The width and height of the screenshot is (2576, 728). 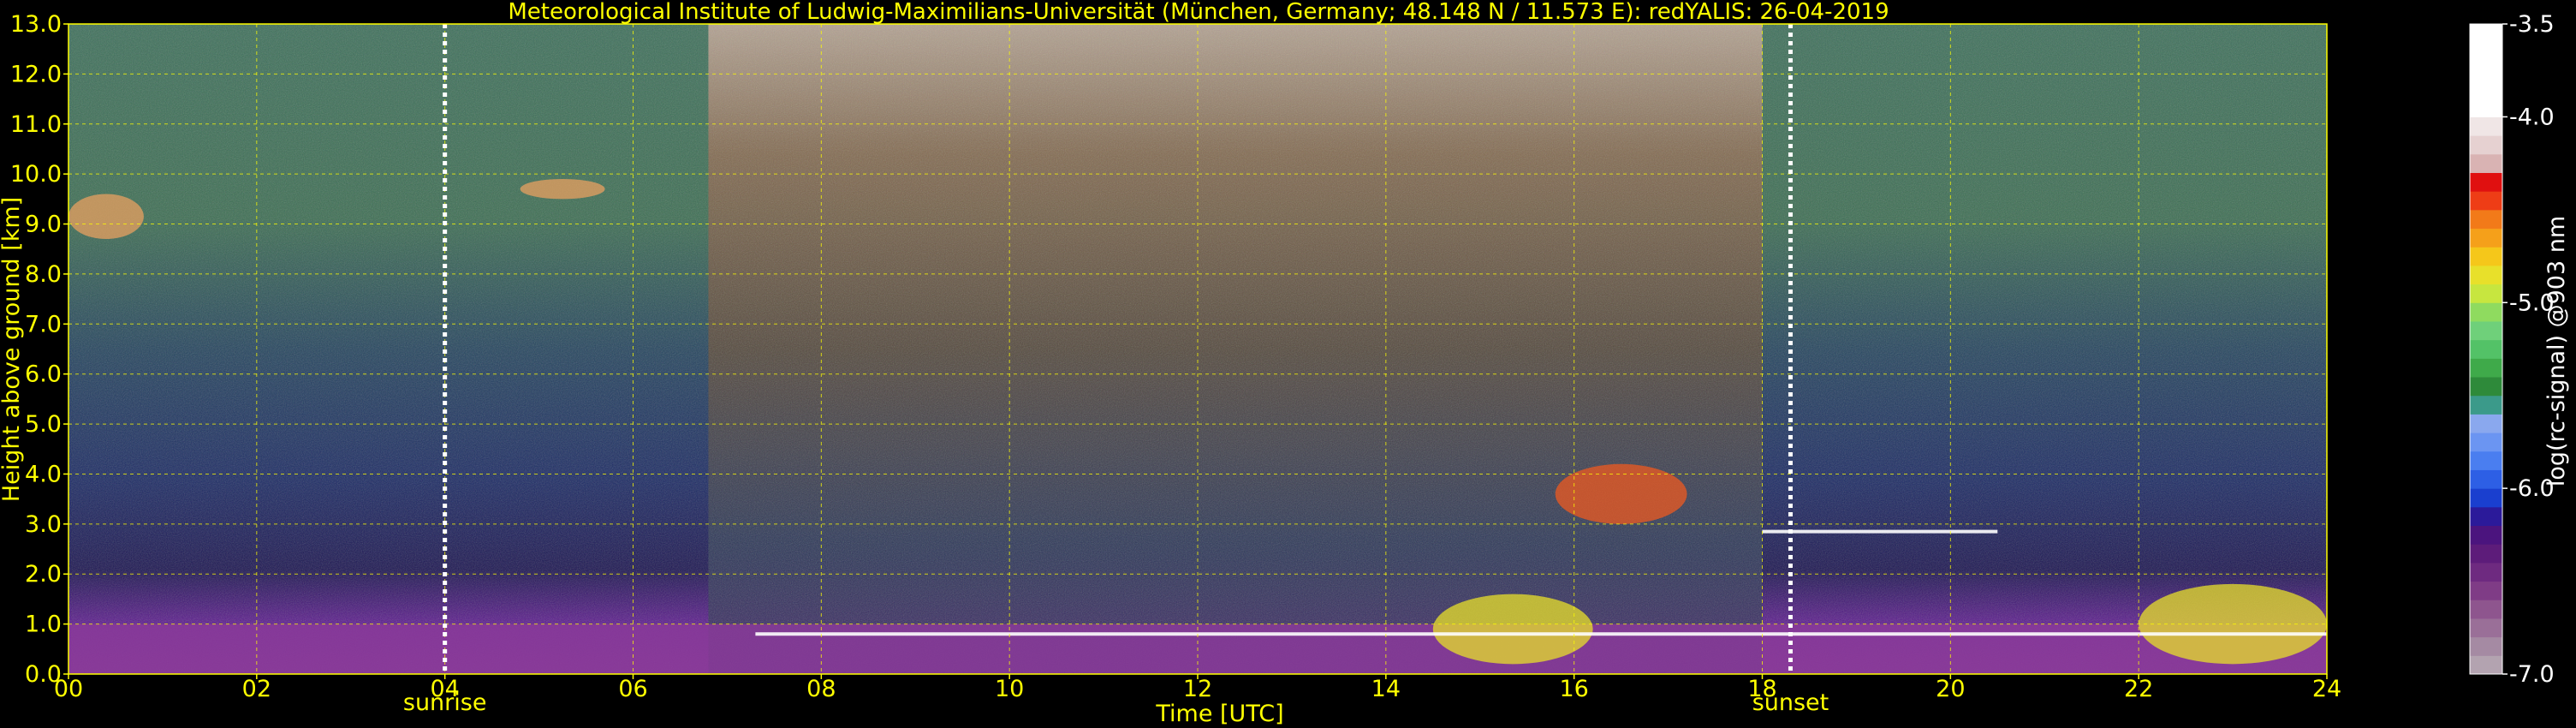 I want to click on y-tick-label: 10.0, so click(x=36, y=174).